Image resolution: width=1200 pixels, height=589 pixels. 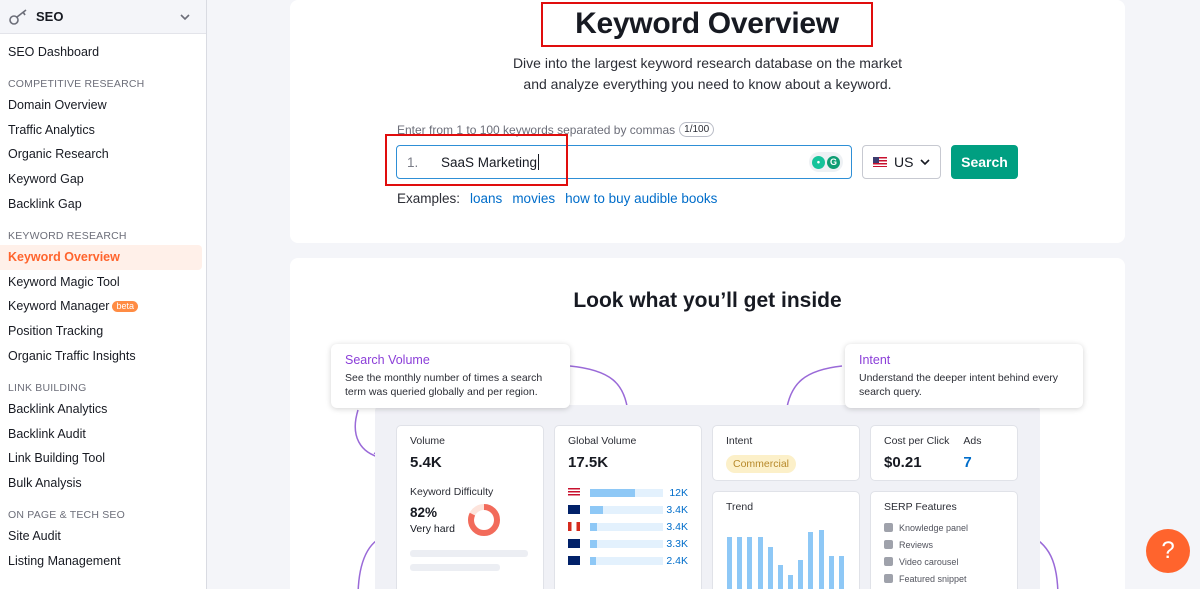 I want to click on seo-key-icon, so click(x=19, y=17).